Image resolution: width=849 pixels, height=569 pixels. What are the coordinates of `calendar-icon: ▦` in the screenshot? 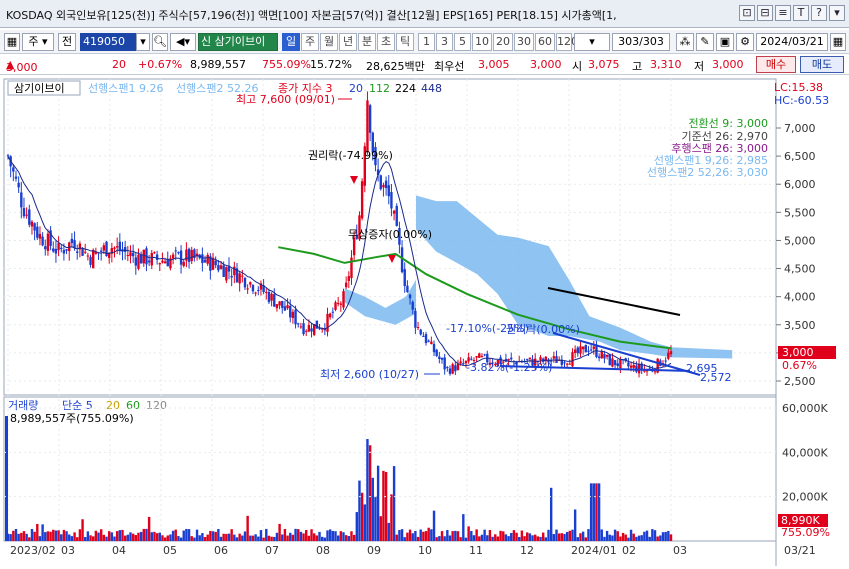 It's located at (838, 42).